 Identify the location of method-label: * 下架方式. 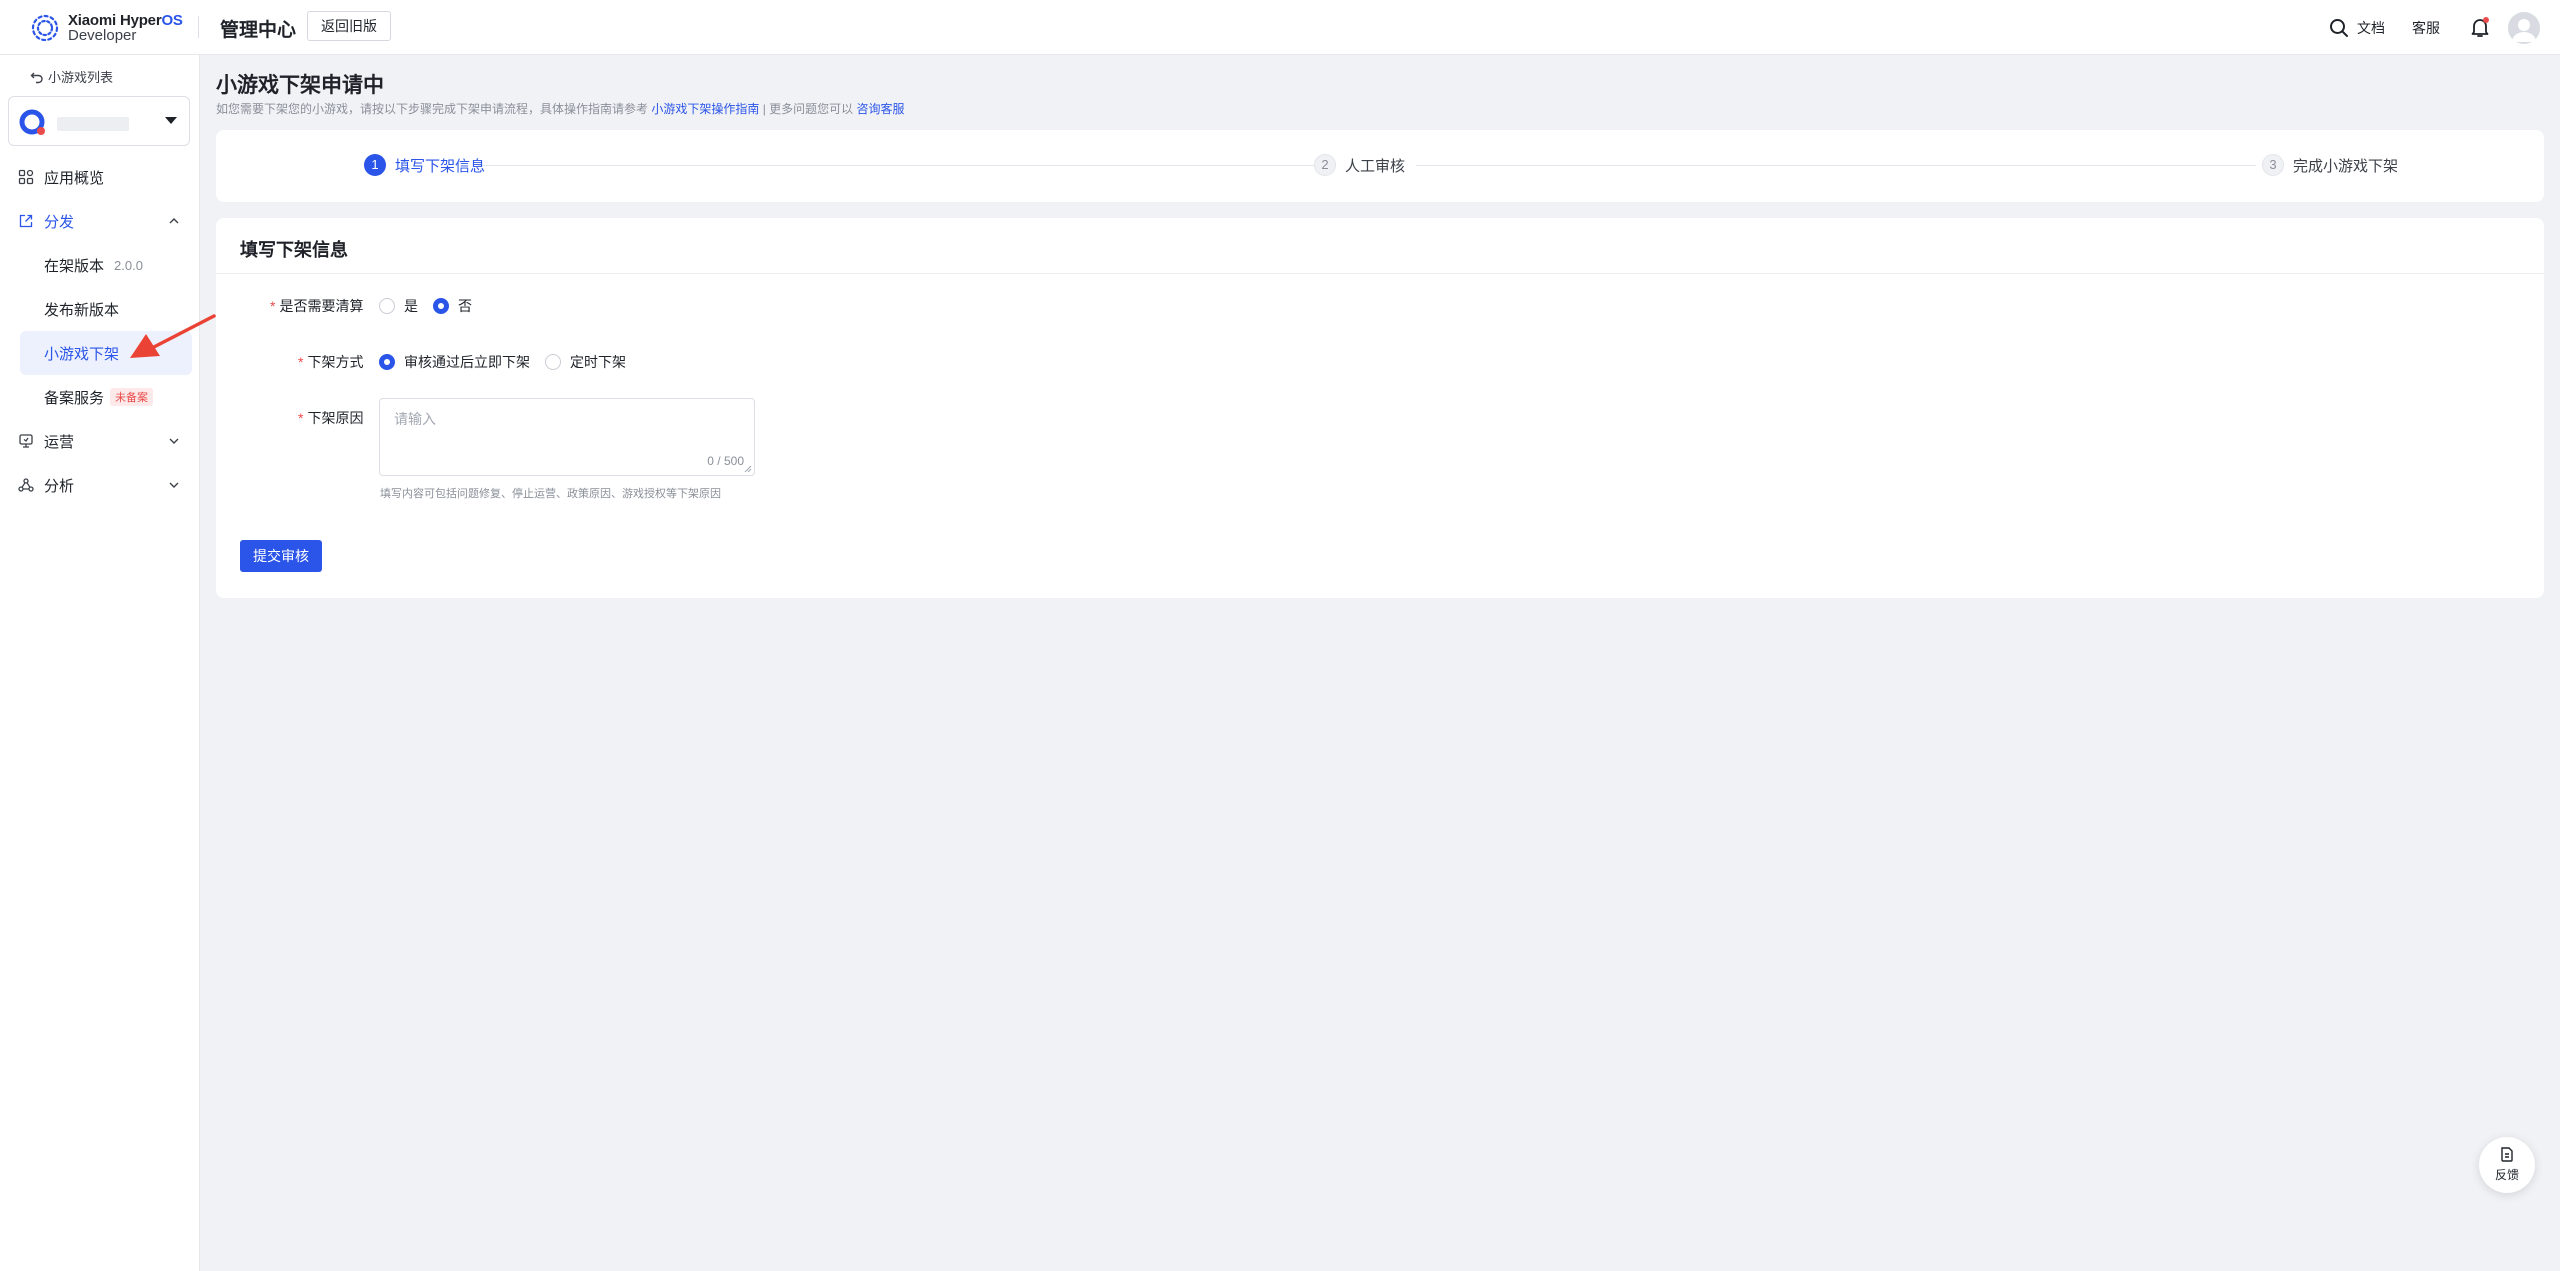
(330, 362).